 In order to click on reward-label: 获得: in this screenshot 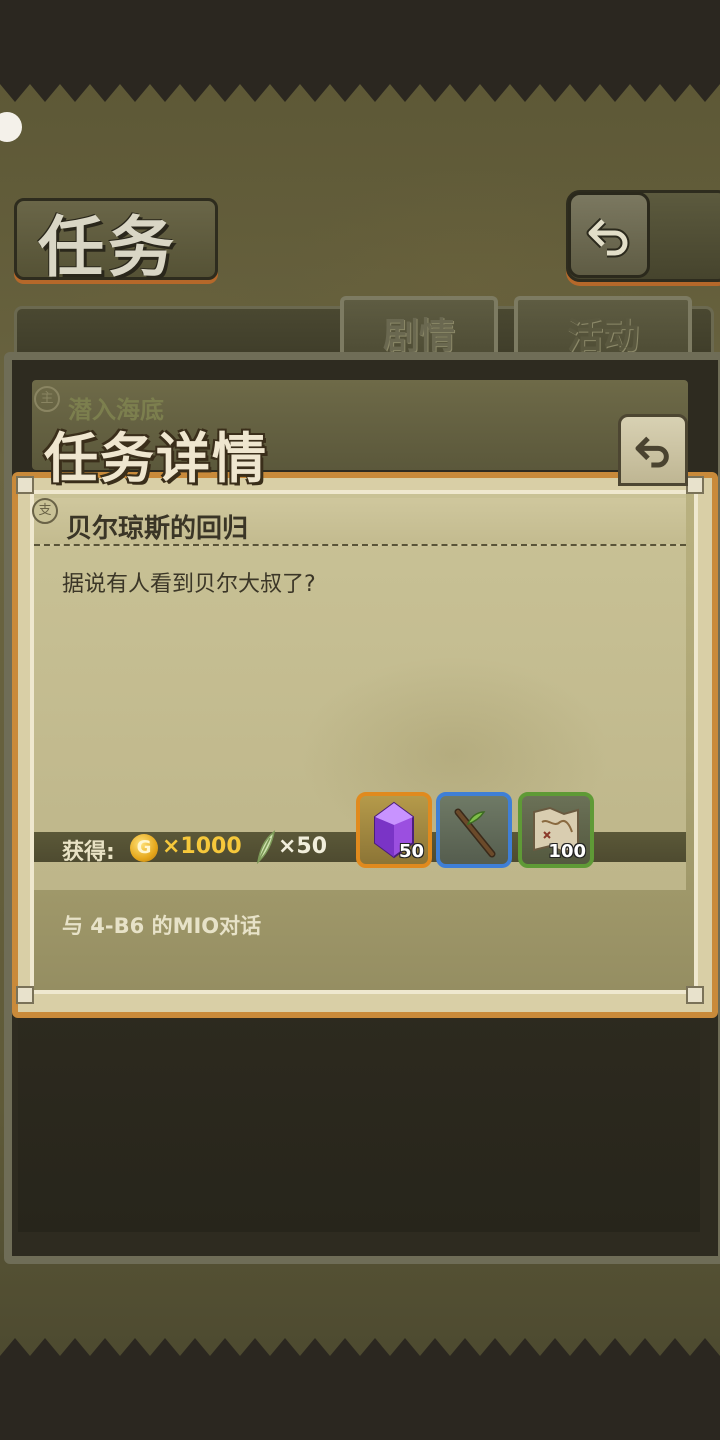, I will do `click(88, 852)`.